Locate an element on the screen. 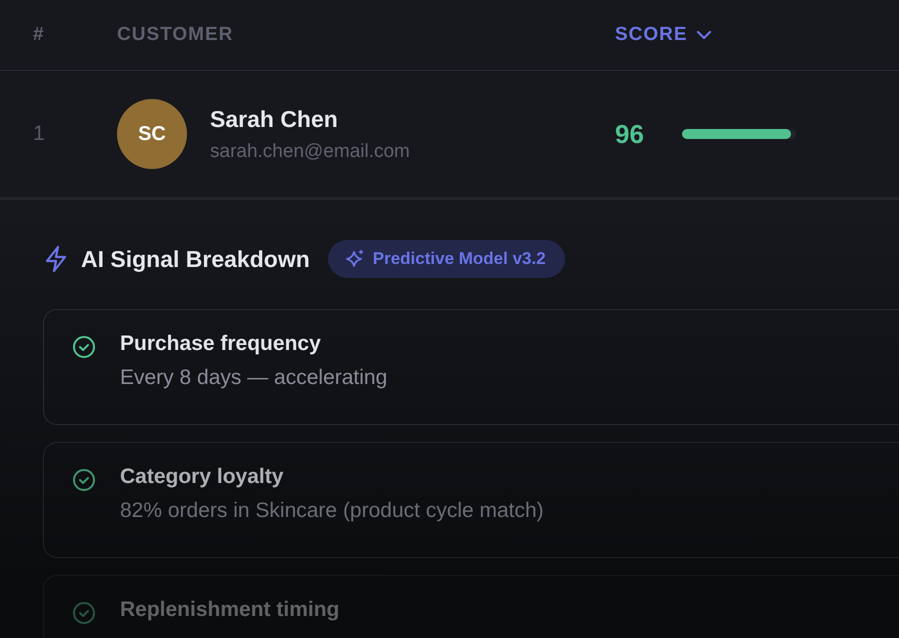 The height and width of the screenshot is (638, 899). sparkle-icon is located at coordinates (354, 259).